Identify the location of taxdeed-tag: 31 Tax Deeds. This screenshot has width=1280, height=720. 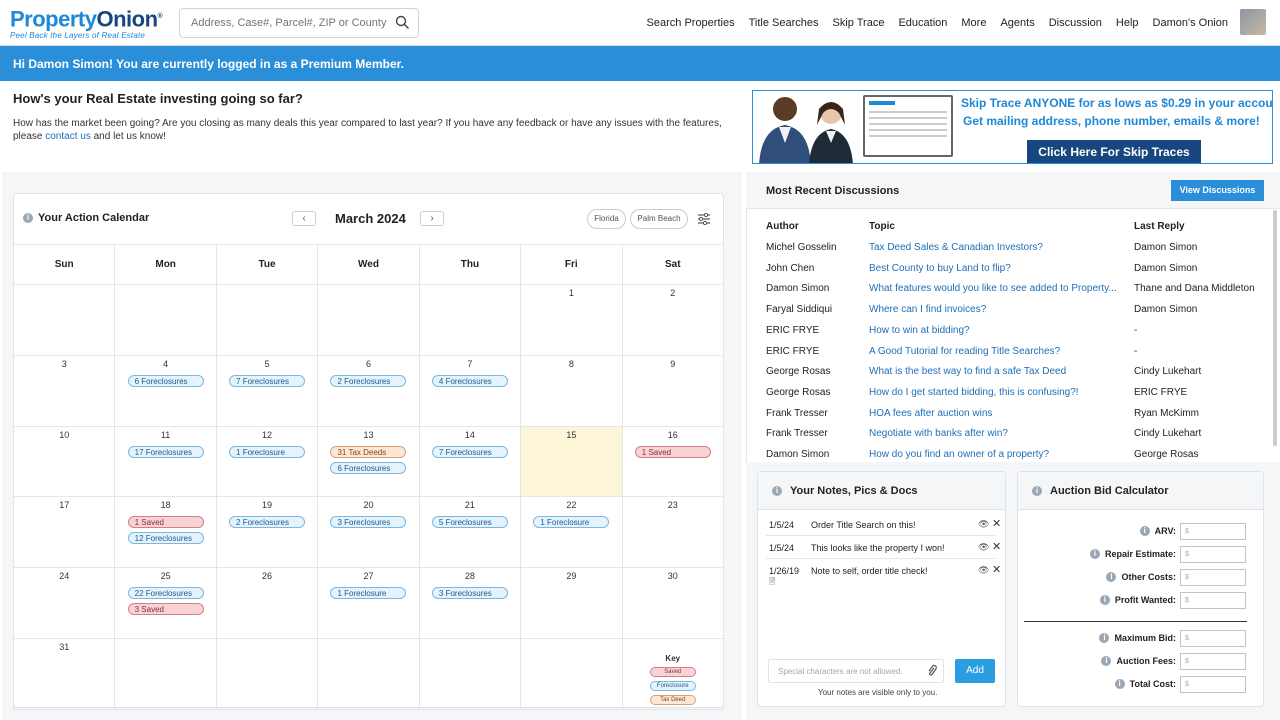
(368, 451).